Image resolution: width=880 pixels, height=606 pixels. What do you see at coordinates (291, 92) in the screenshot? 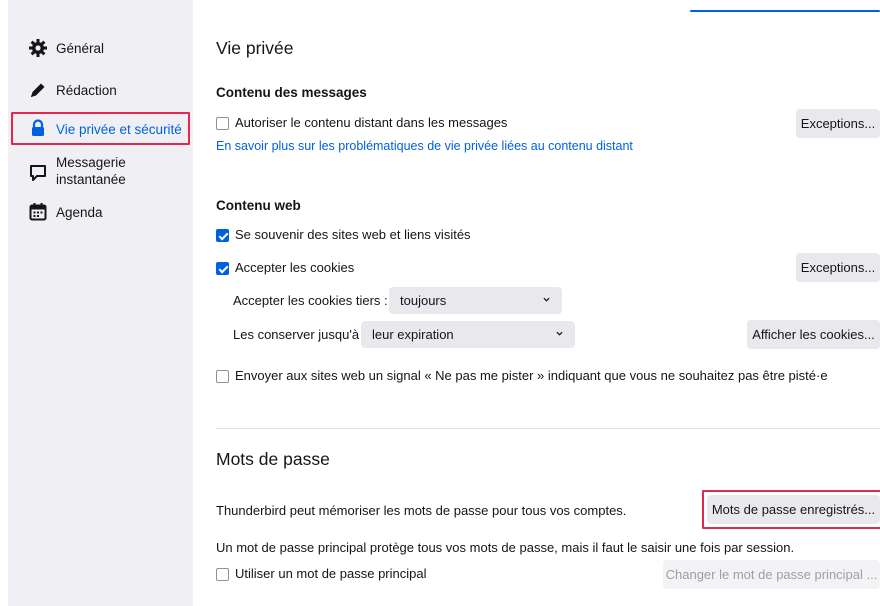
I see `messages-heading: Contenu des messages` at bounding box center [291, 92].